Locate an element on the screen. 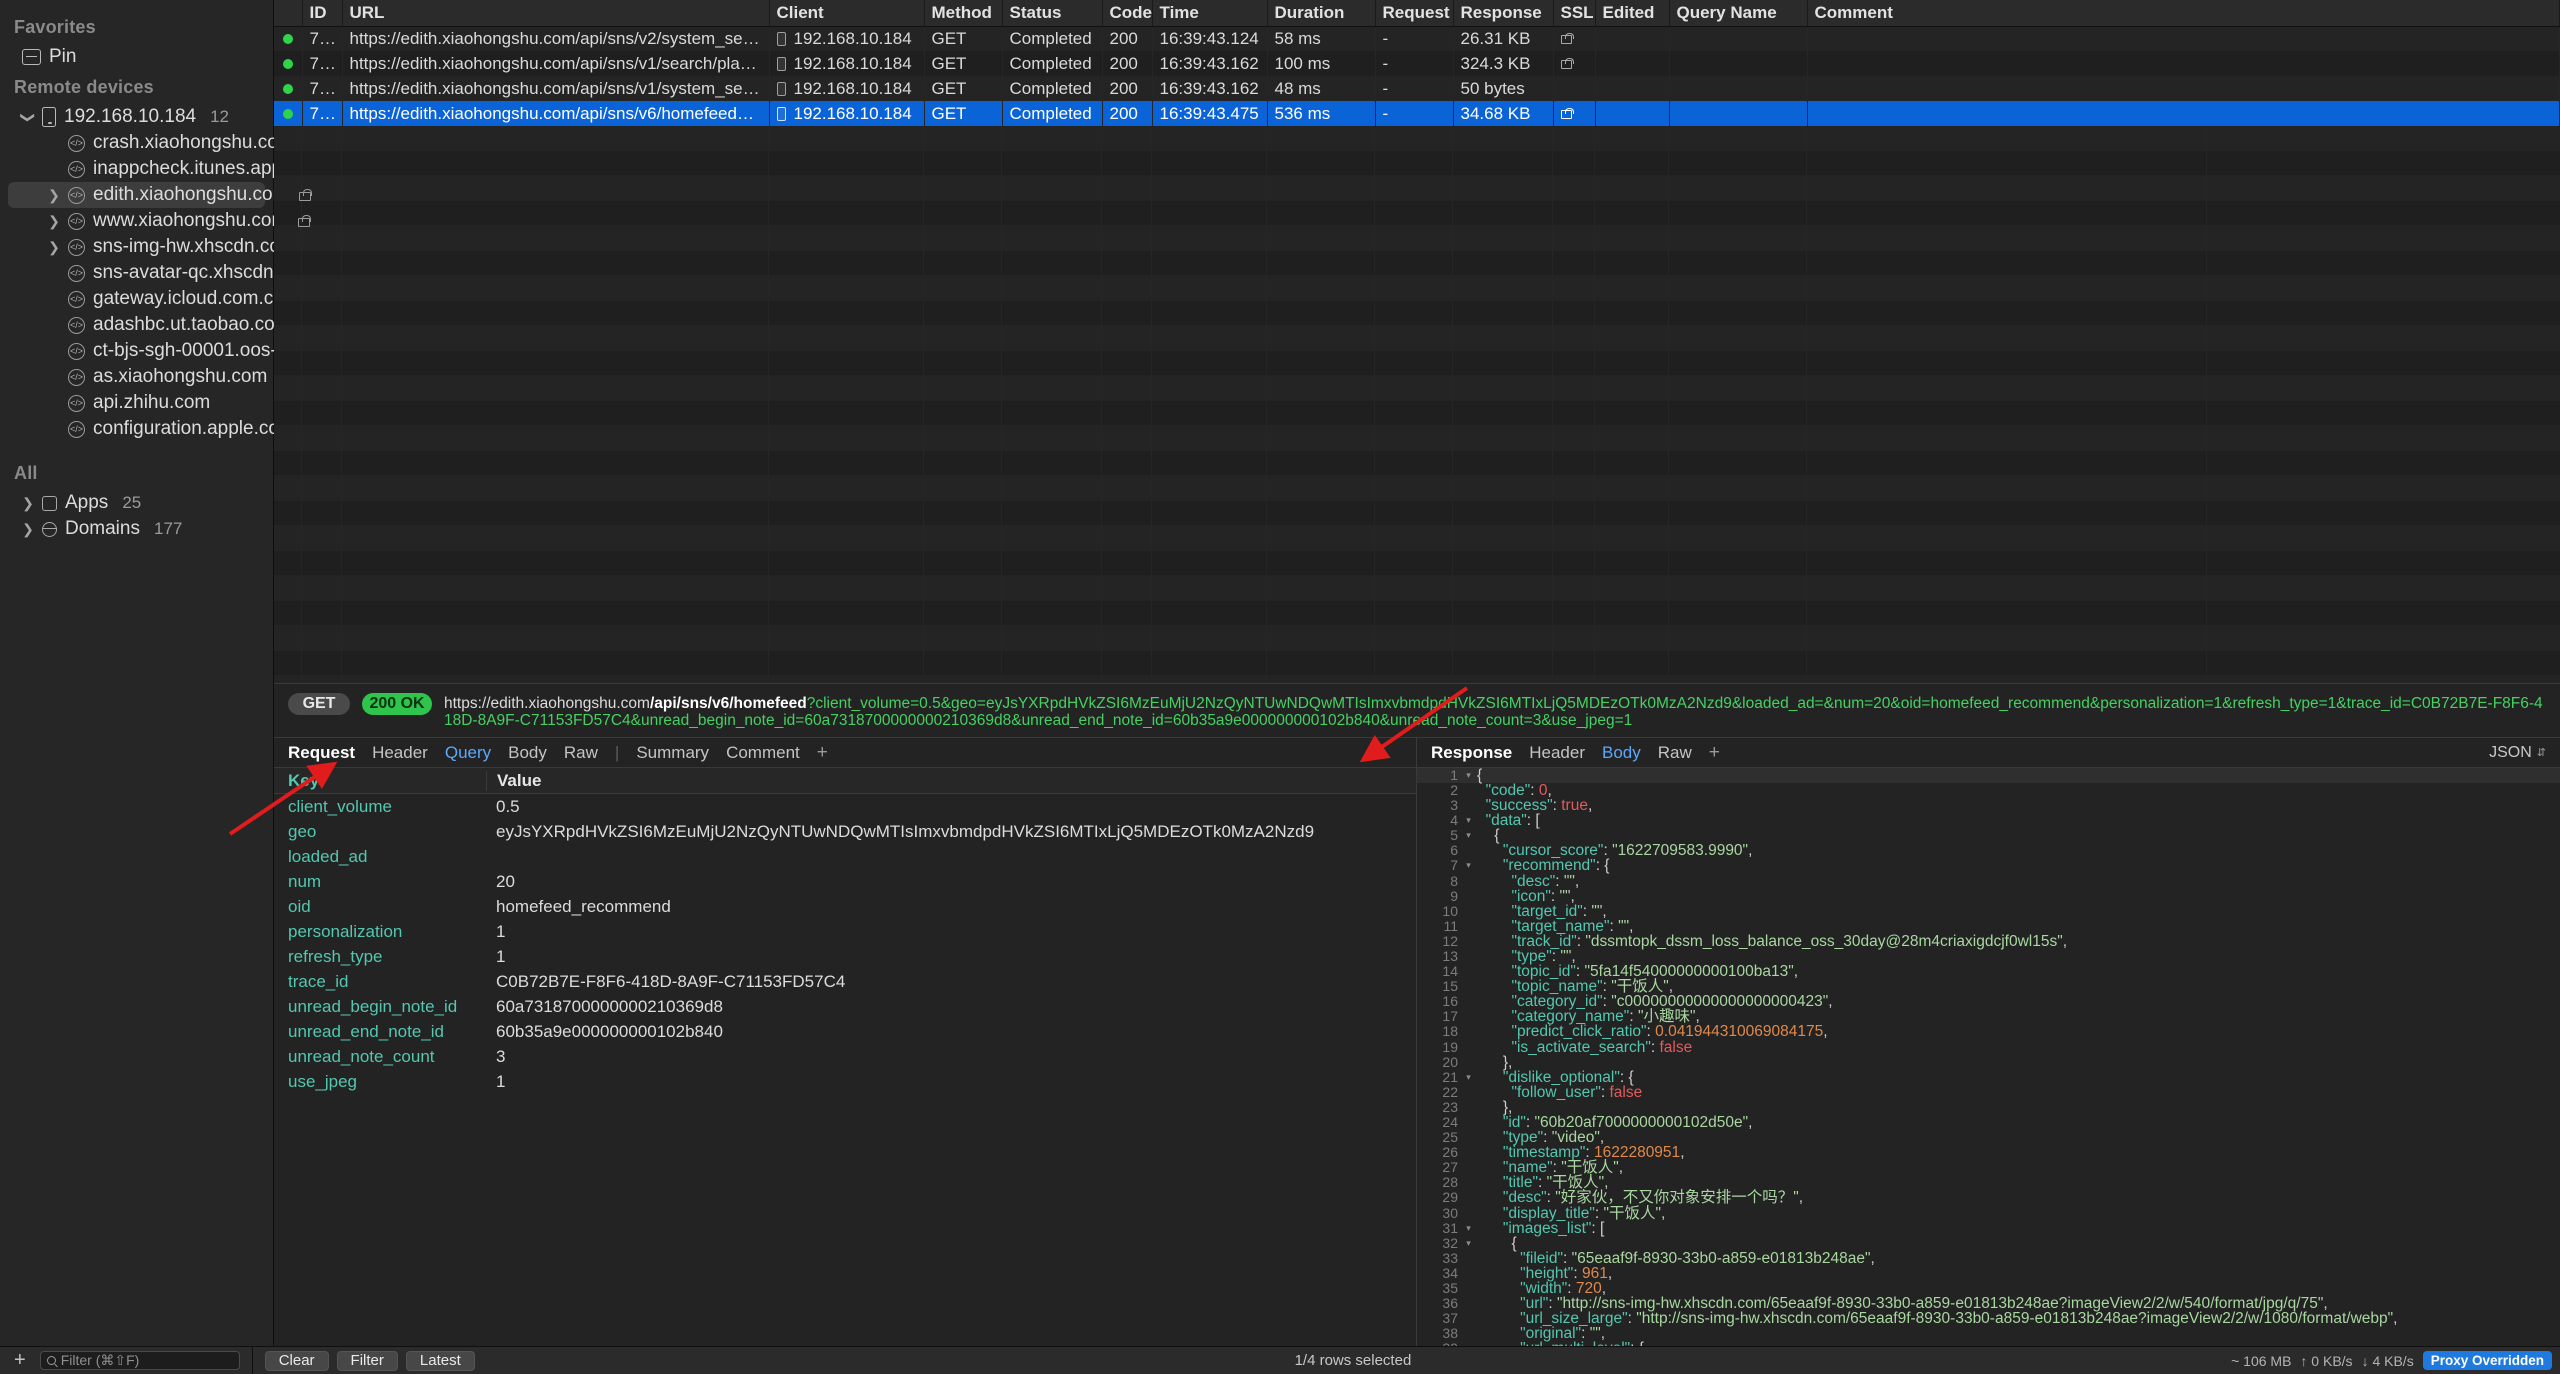 The image size is (2560, 1374). sidebar-host-item: ❯</>sns-avatar-qc.xhscdn.com is located at coordinates (157, 273).